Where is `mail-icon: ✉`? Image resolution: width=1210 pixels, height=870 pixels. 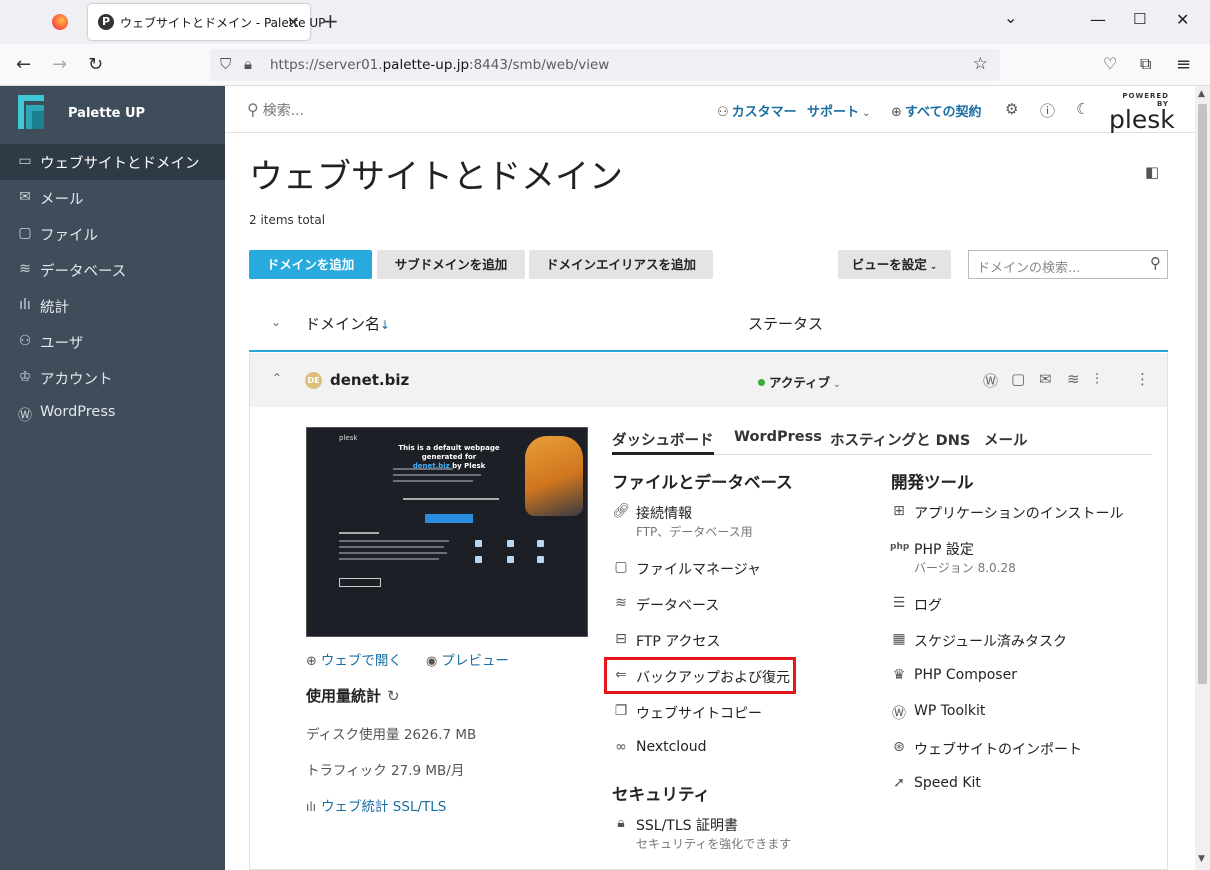 mail-icon: ✉ is located at coordinates (1045, 379).